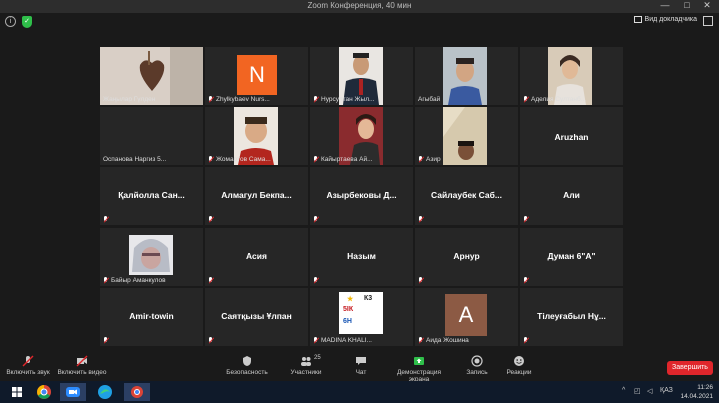 The width and height of the screenshot is (719, 403). What do you see at coordinates (466, 136) in the screenshot?
I see `participant-tile: Азир` at bounding box center [466, 136].